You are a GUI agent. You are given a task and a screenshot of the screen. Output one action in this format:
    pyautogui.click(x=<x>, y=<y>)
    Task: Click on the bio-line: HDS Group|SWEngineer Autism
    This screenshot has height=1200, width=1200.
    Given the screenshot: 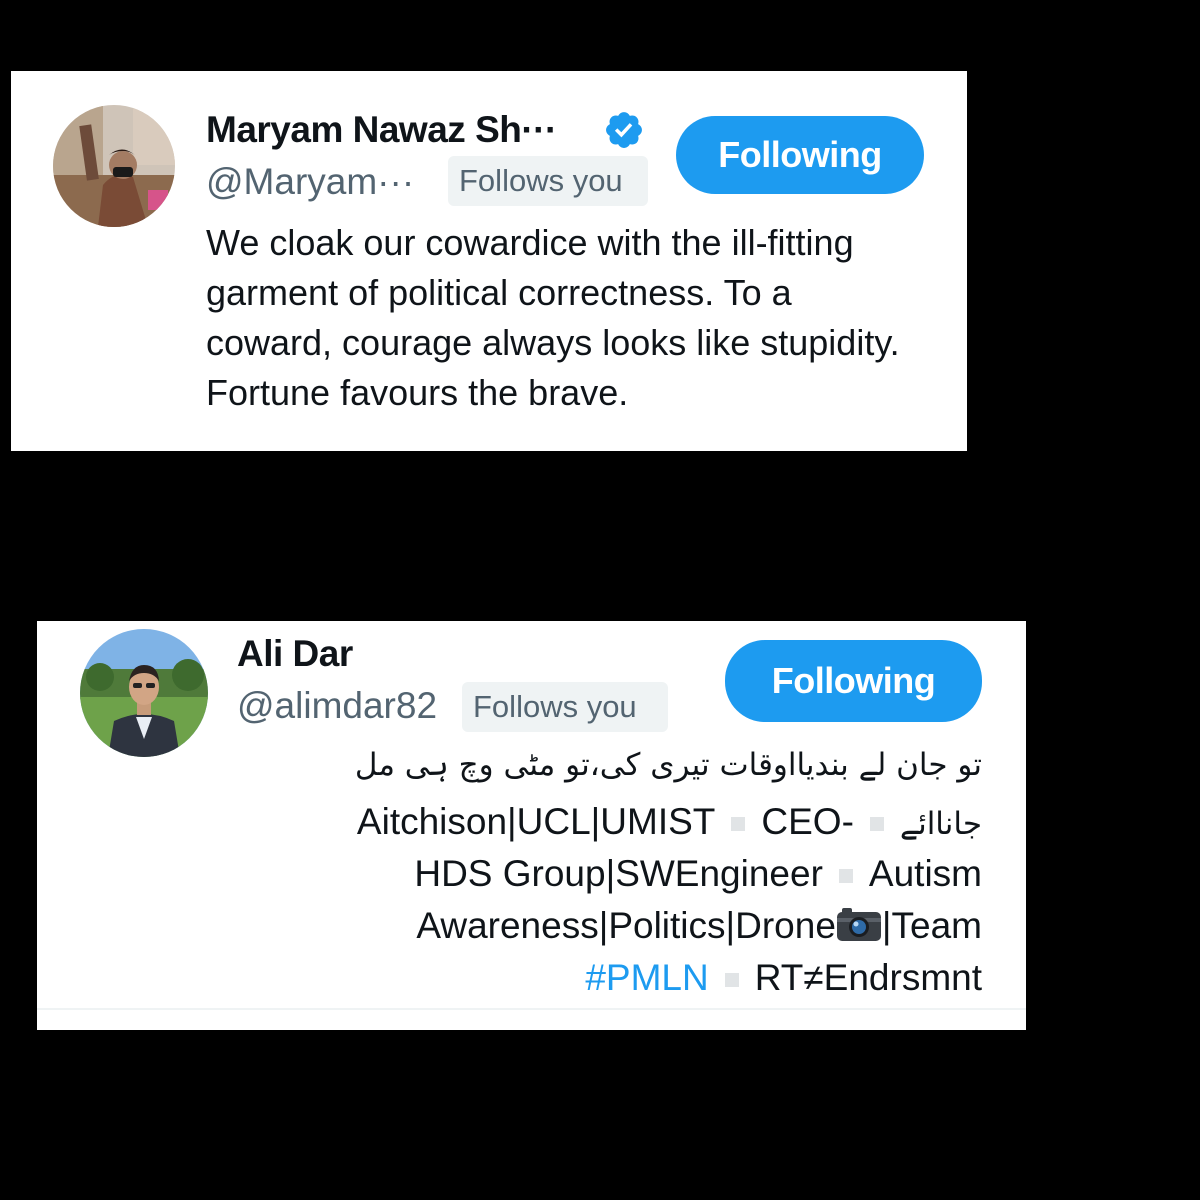 What is the action you would take?
    pyautogui.click(x=698, y=874)
    